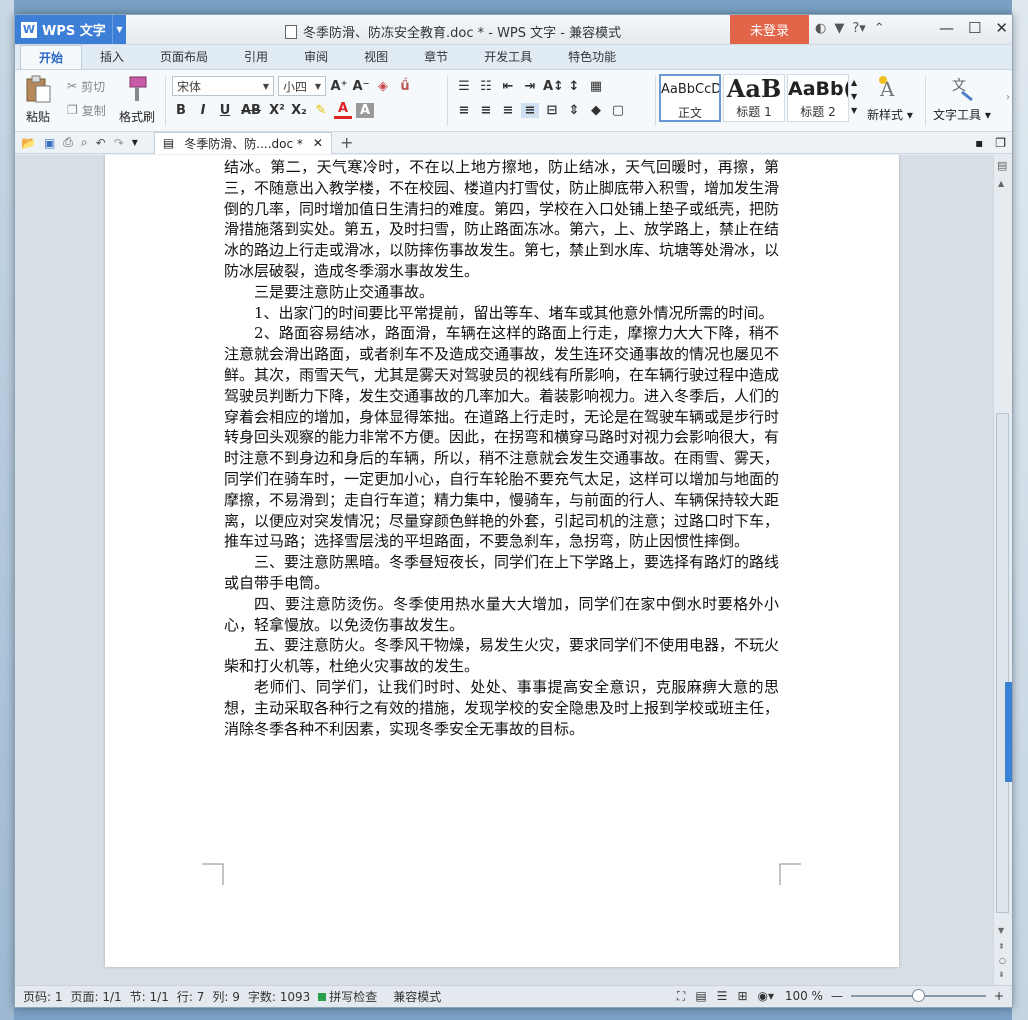 The width and height of the screenshot is (1028, 1020). What do you see at coordinates (681, 996) in the screenshot?
I see `full-screen-icon: ⛶` at bounding box center [681, 996].